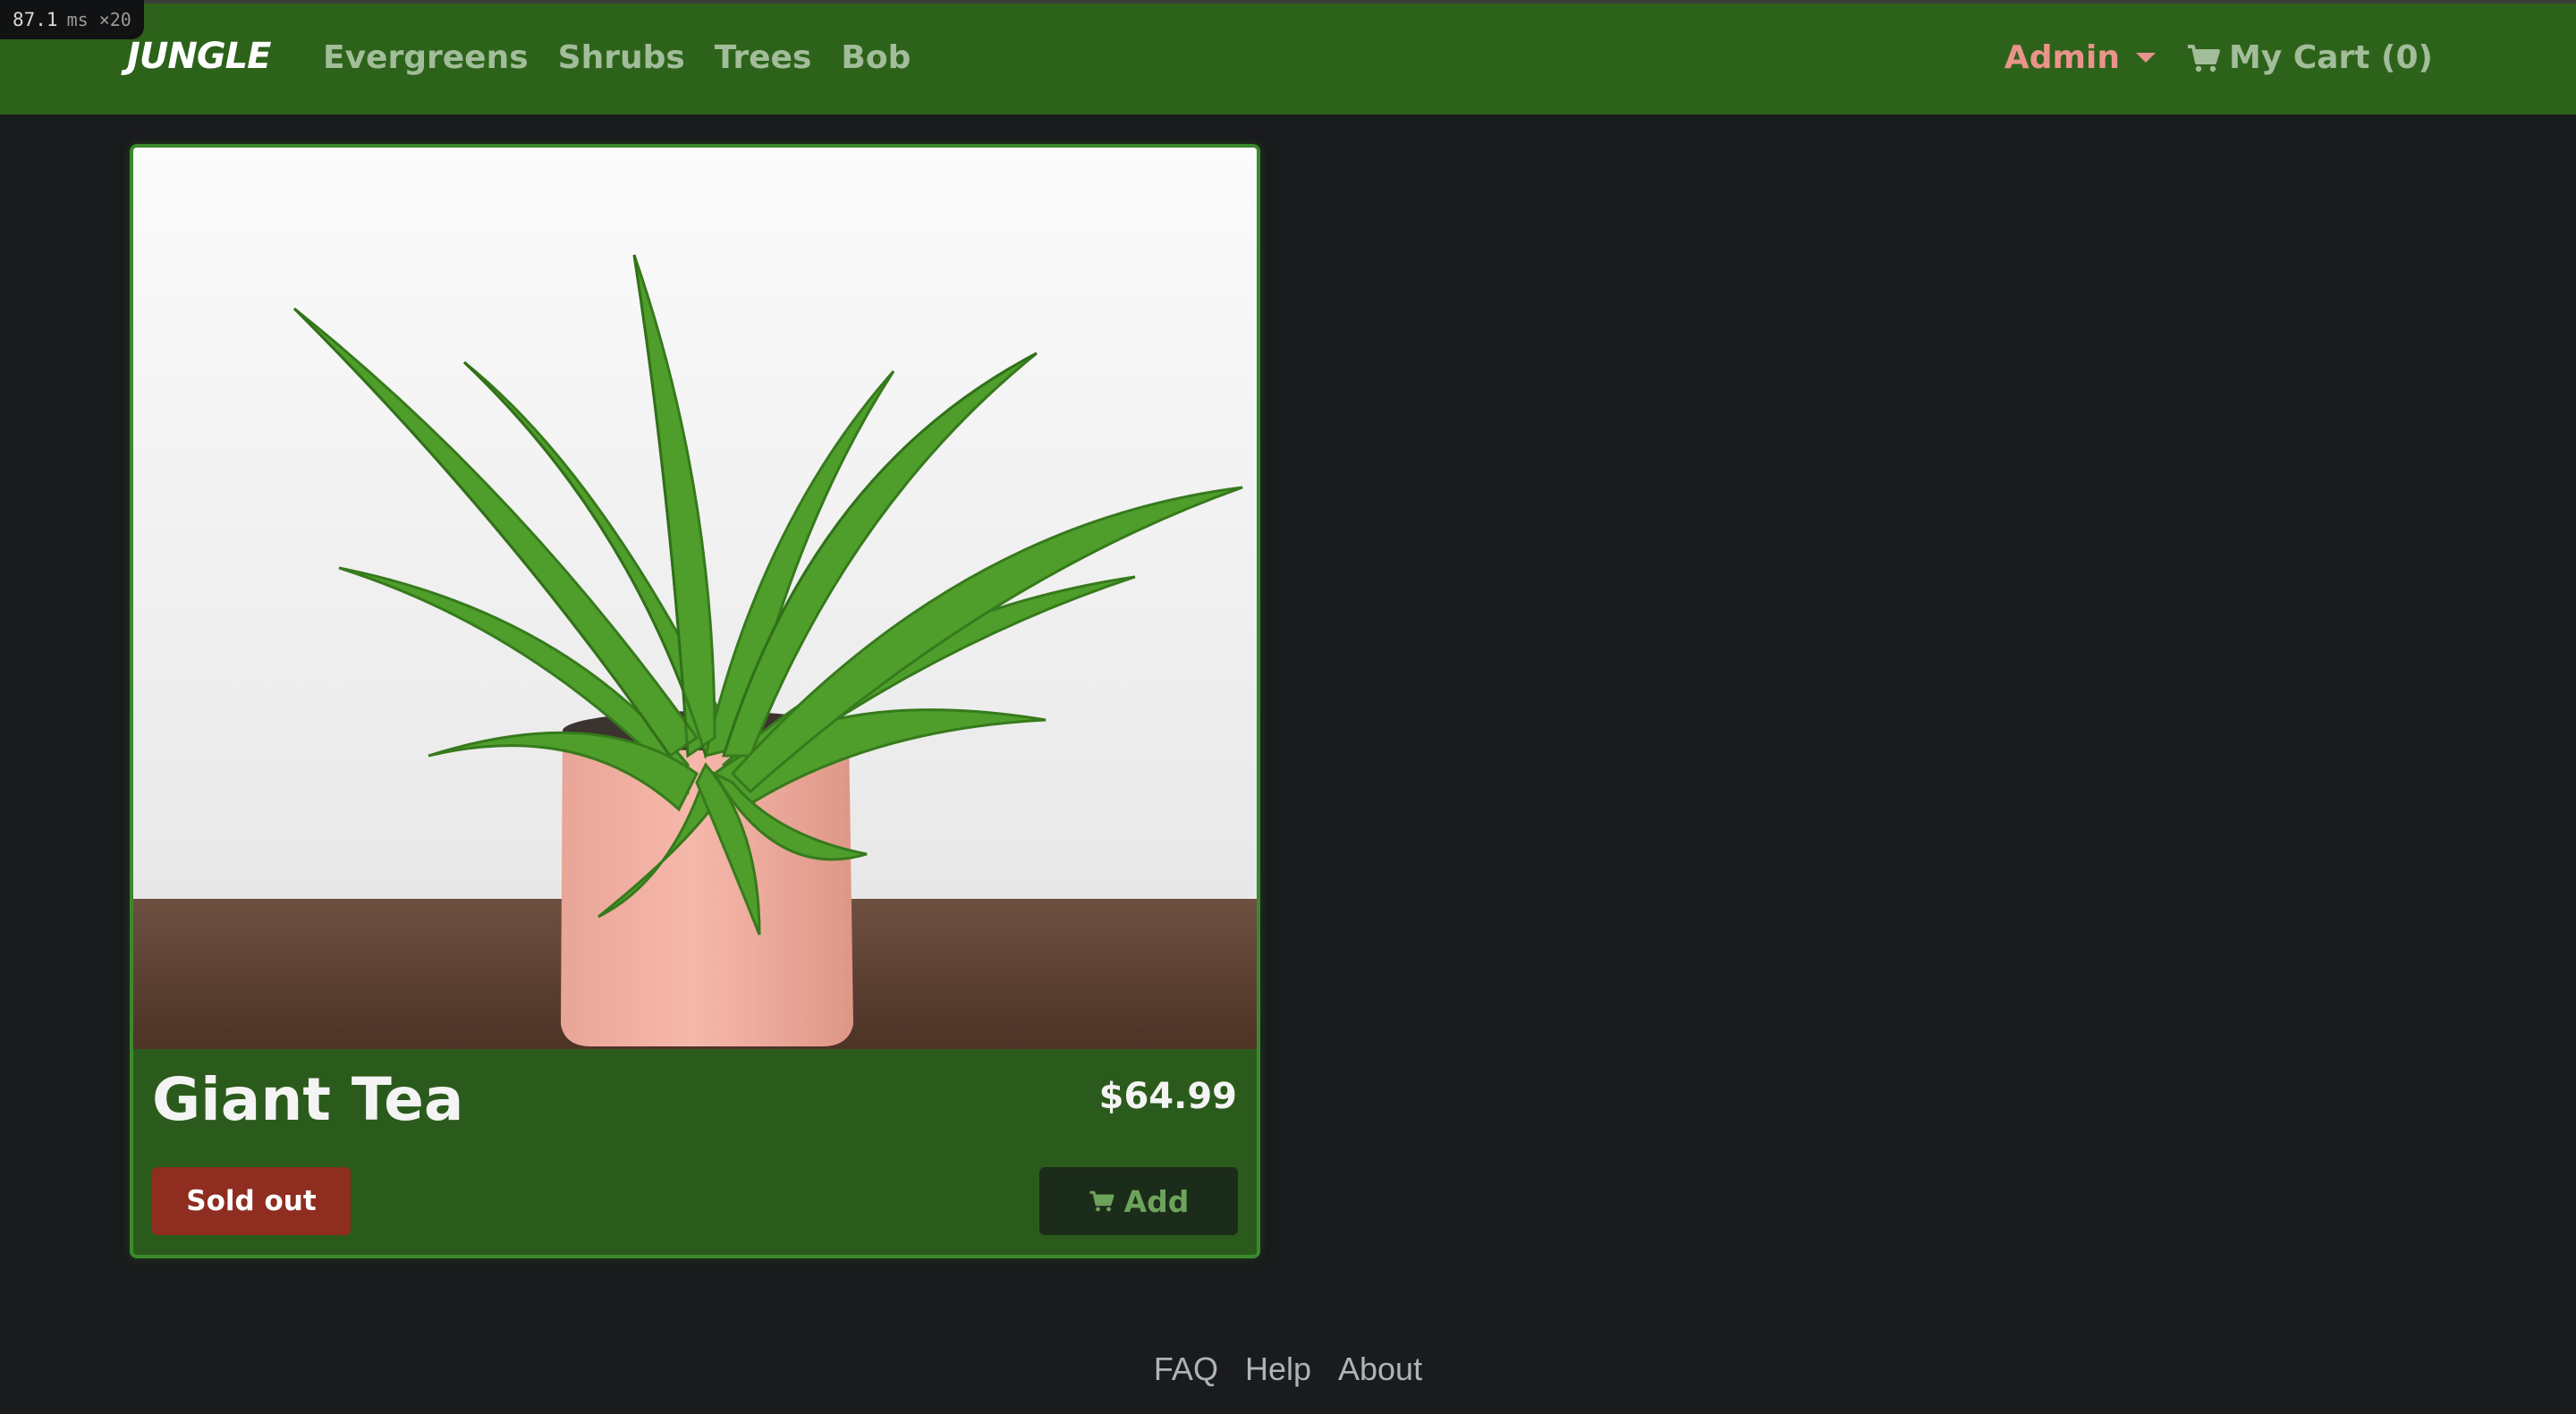  Describe the element at coordinates (1278, 1369) in the screenshot. I see `footer-link-help: Help` at that location.